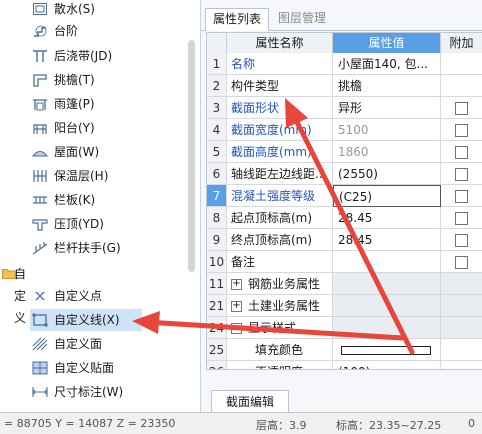 The height and width of the screenshot is (434, 482). What do you see at coordinates (387, 108) in the screenshot?
I see `property-value: 异形` at bounding box center [387, 108].